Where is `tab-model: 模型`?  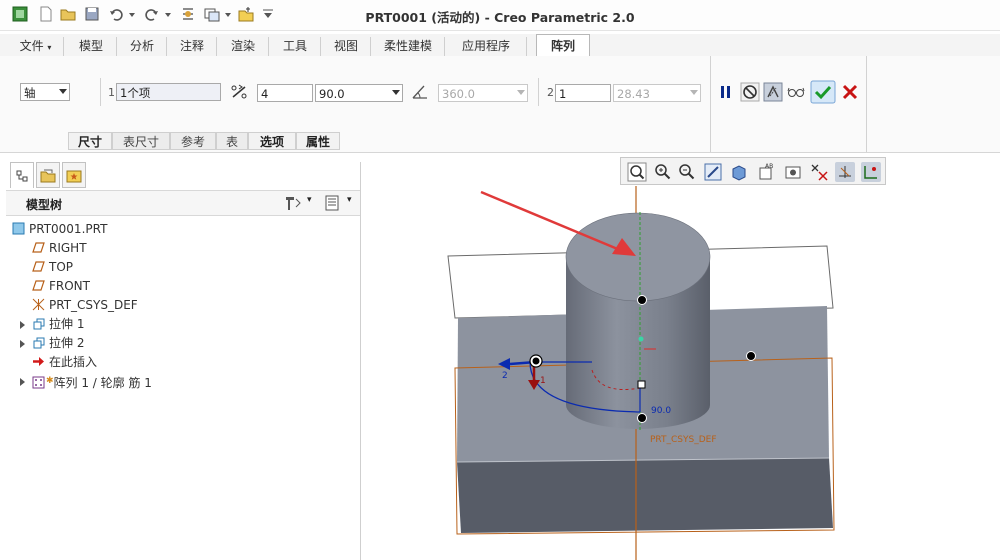 tab-model: 模型 is located at coordinates (91, 46).